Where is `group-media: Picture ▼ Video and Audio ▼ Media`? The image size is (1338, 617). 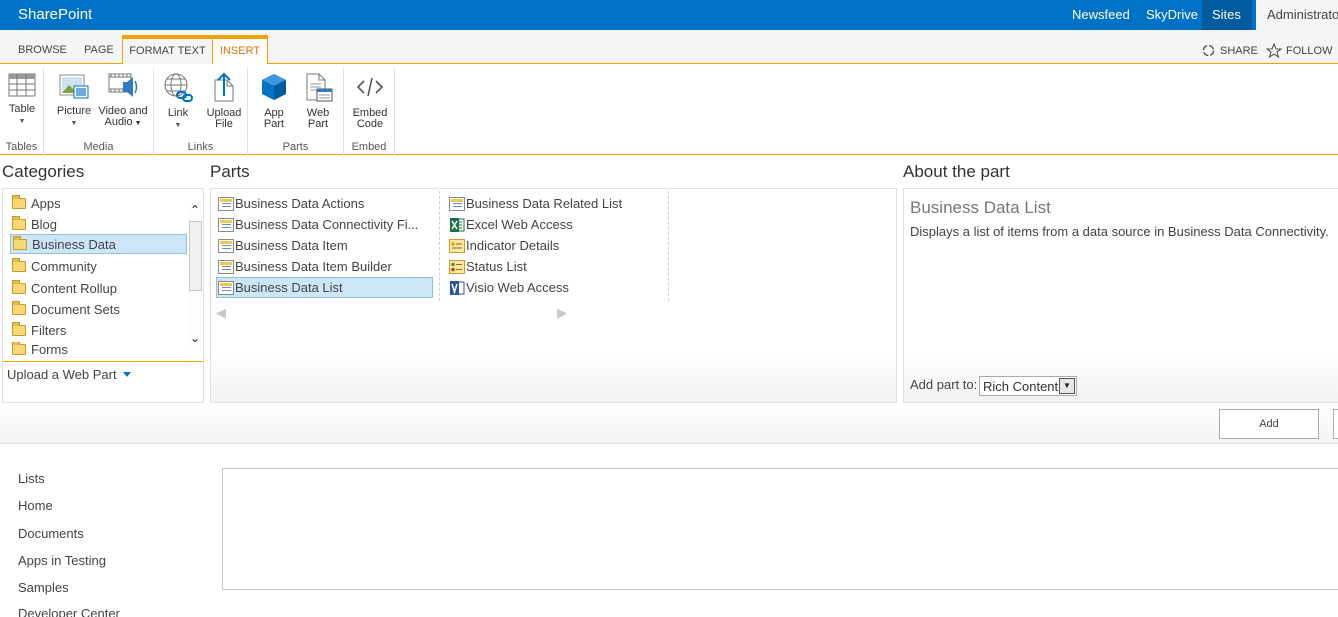
group-media: Picture ▼ Video and Audio ▼ Media is located at coordinates (99, 111).